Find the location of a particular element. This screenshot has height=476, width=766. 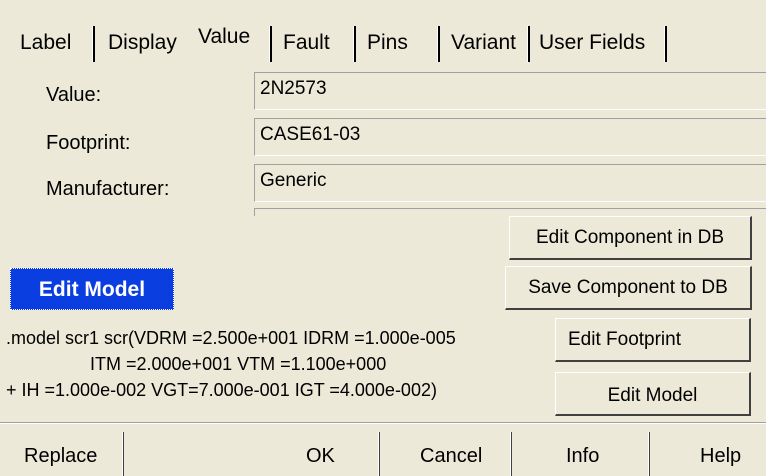

ok-button: OK is located at coordinates (320, 456).